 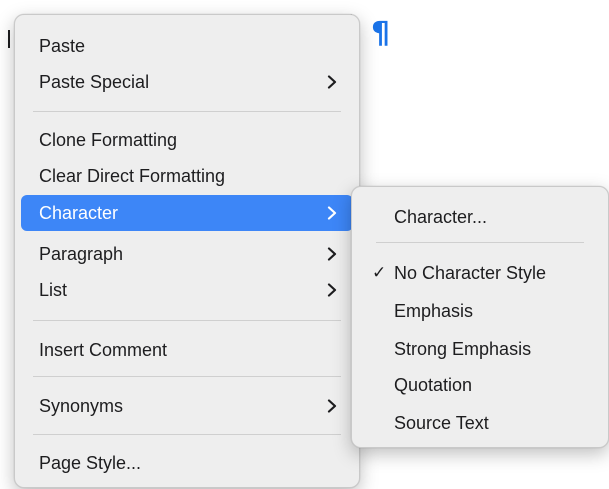 What do you see at coordinates (132, 176) in the screenshot?
I see `menu-item-label: Clear Direct Formatting` at bounding box center [132, 176].